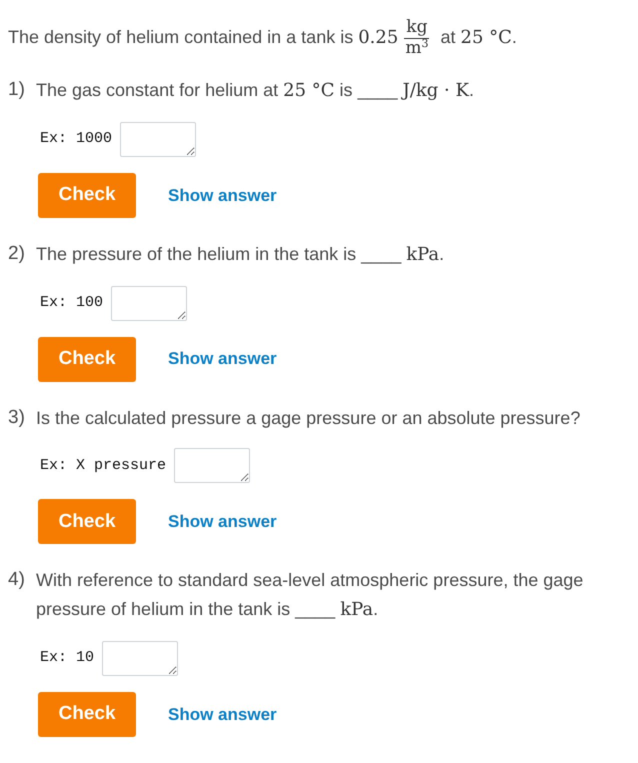 The height and width of the screenshot is (763, 638). What do you see at coordinates (310, 595) in the screenshot?
I see `question-text: With reference to standard sea-level atmospheric pressure, the gage pressure of helium in the tank is ____ kPa.` at bounding box center [310, 595].